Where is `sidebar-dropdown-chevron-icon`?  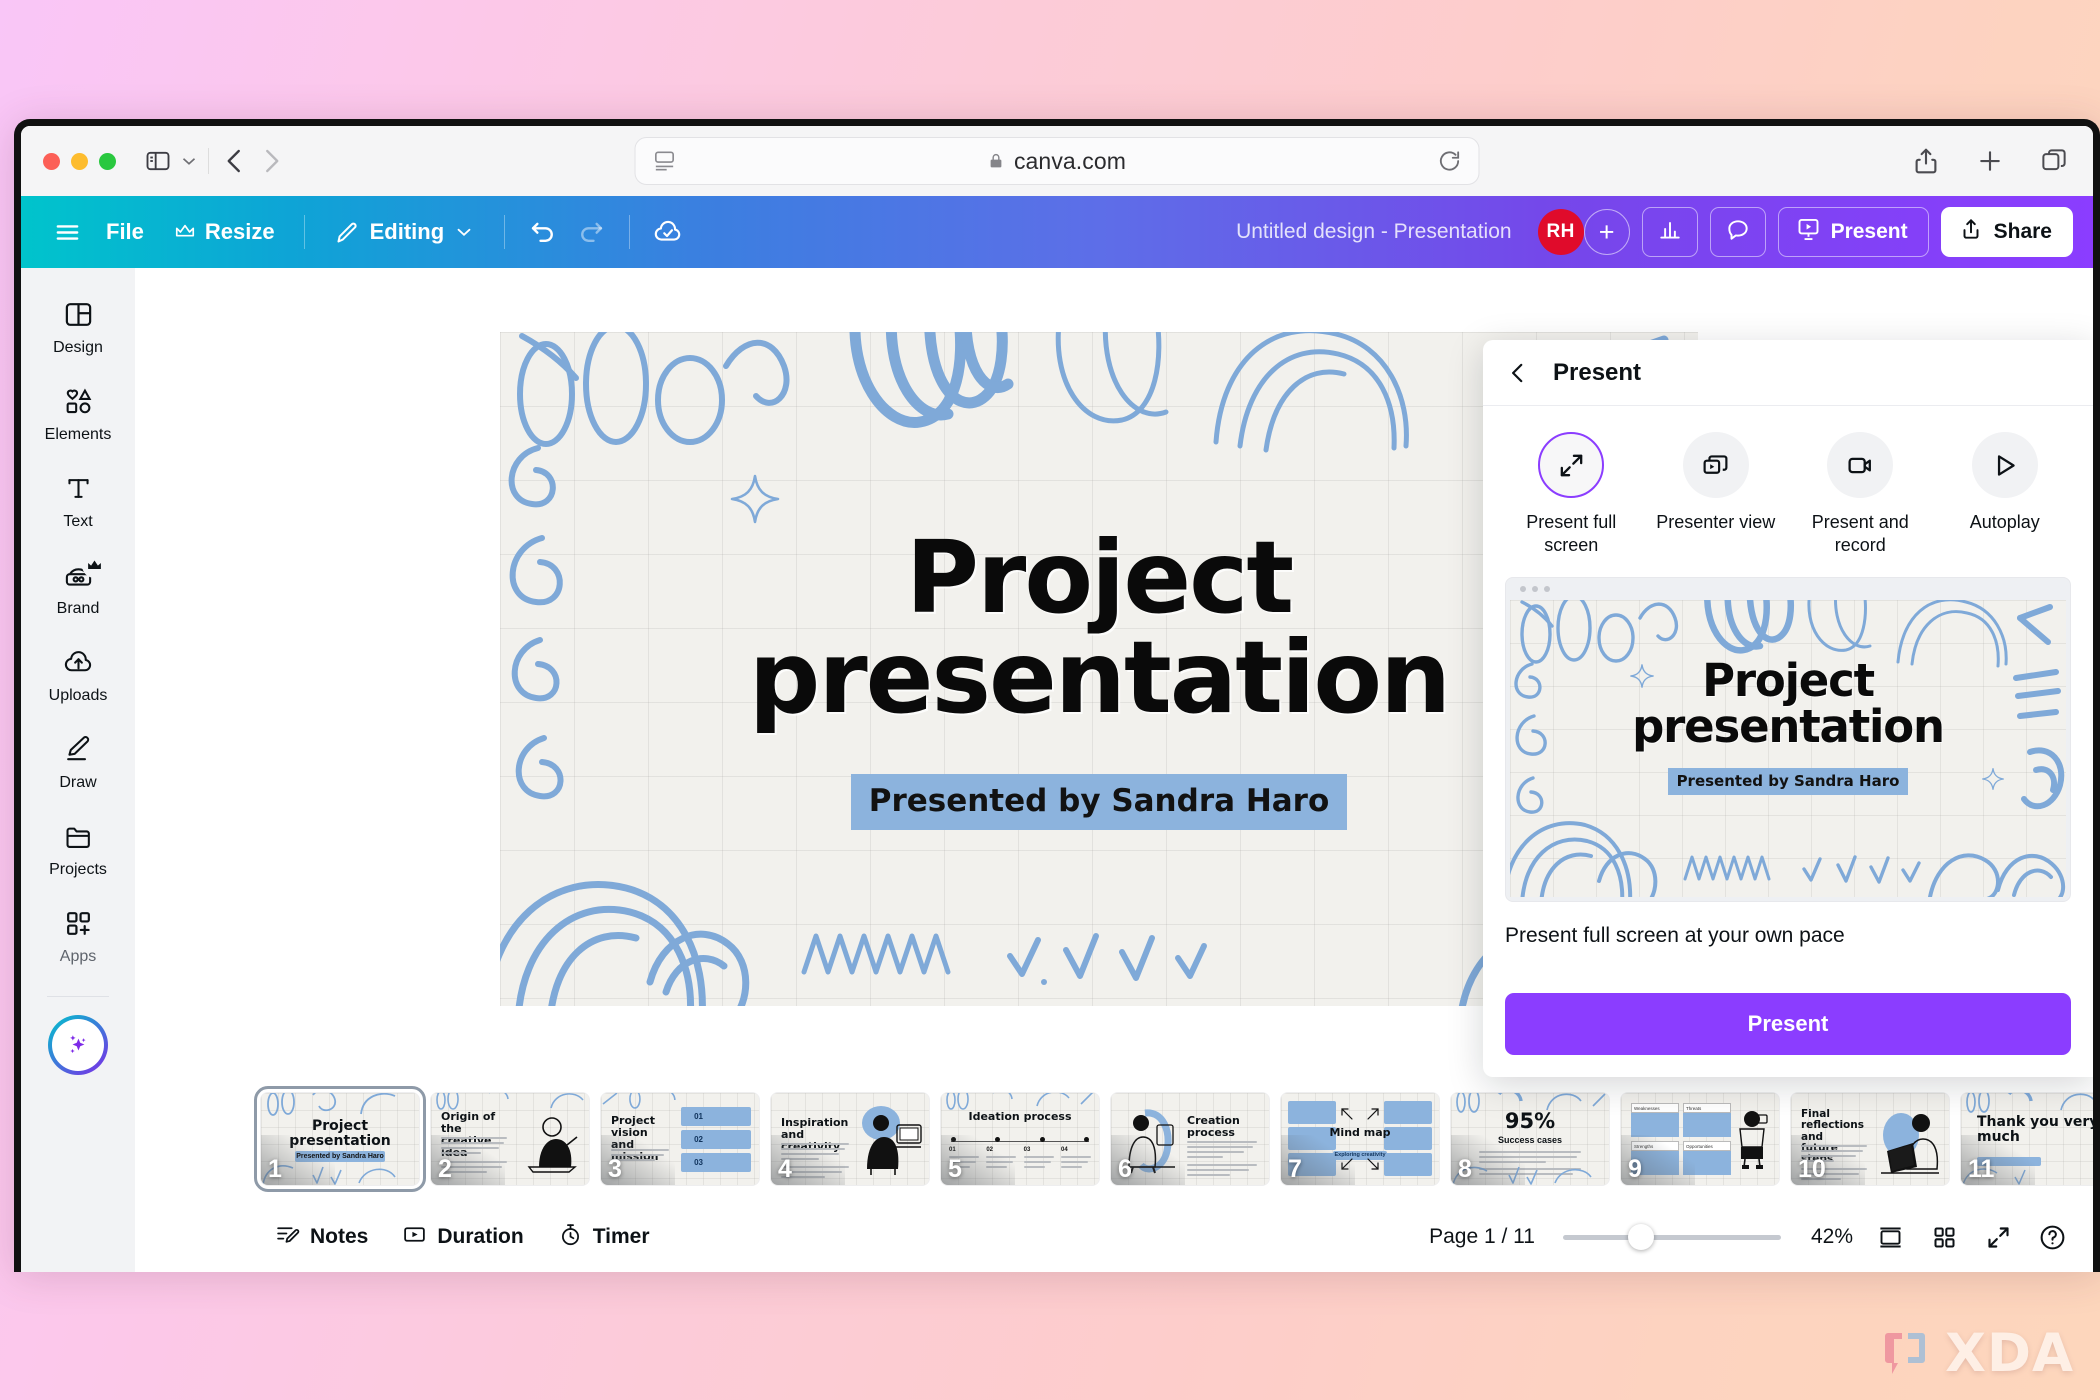
sidebar-dropdown-chevron-icon is located at coordinates (189, 161).